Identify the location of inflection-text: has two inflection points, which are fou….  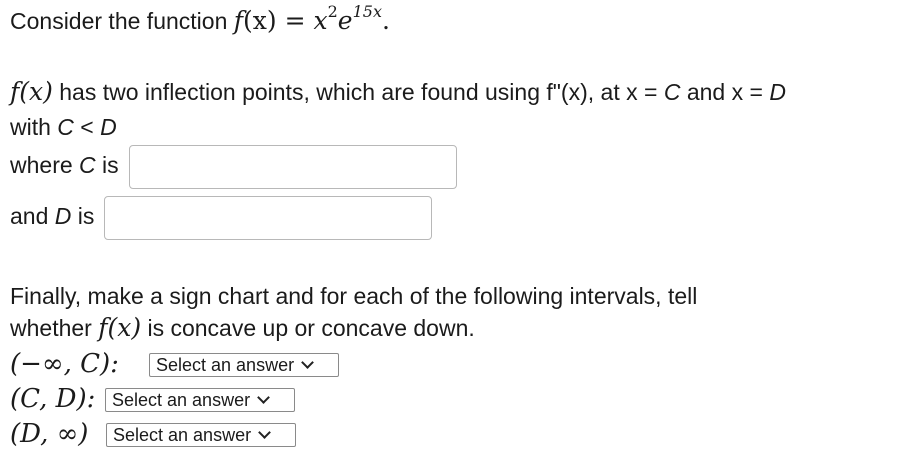
(339, 92).